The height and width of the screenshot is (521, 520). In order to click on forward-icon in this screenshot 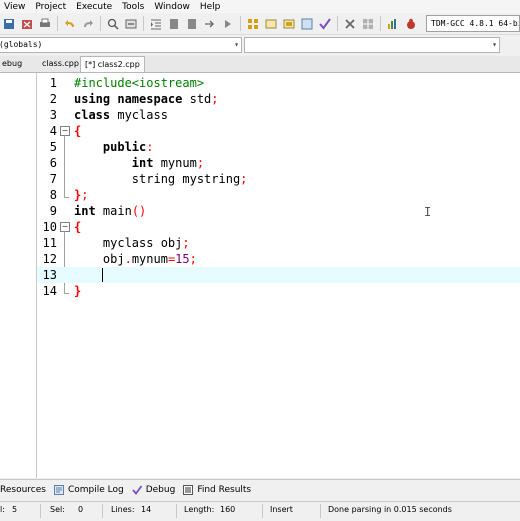, I will do `click(228, 24)`.